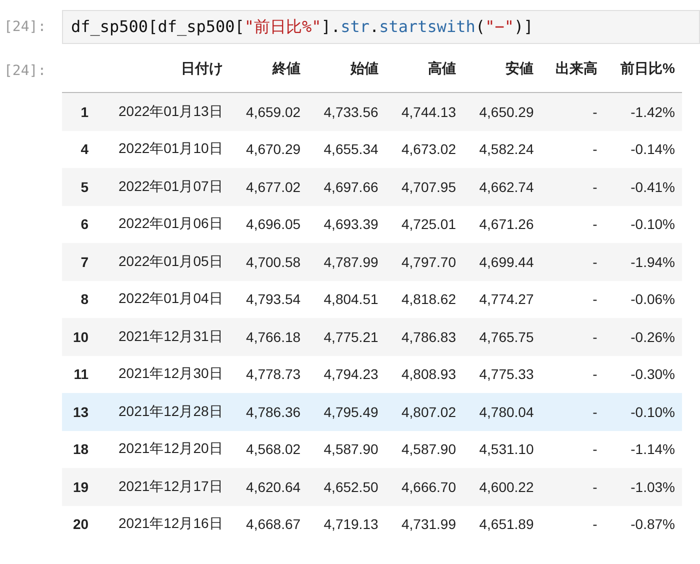  Describe the element at coordinates (347, 224) in the screenshot. I see `table-cell: 4,693.39` at that location.